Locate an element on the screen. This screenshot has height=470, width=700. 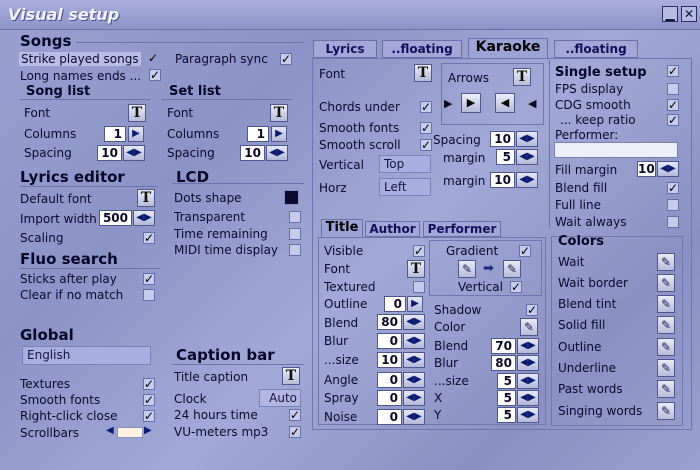
title-font-button: T is located at coordinates (416, 269).